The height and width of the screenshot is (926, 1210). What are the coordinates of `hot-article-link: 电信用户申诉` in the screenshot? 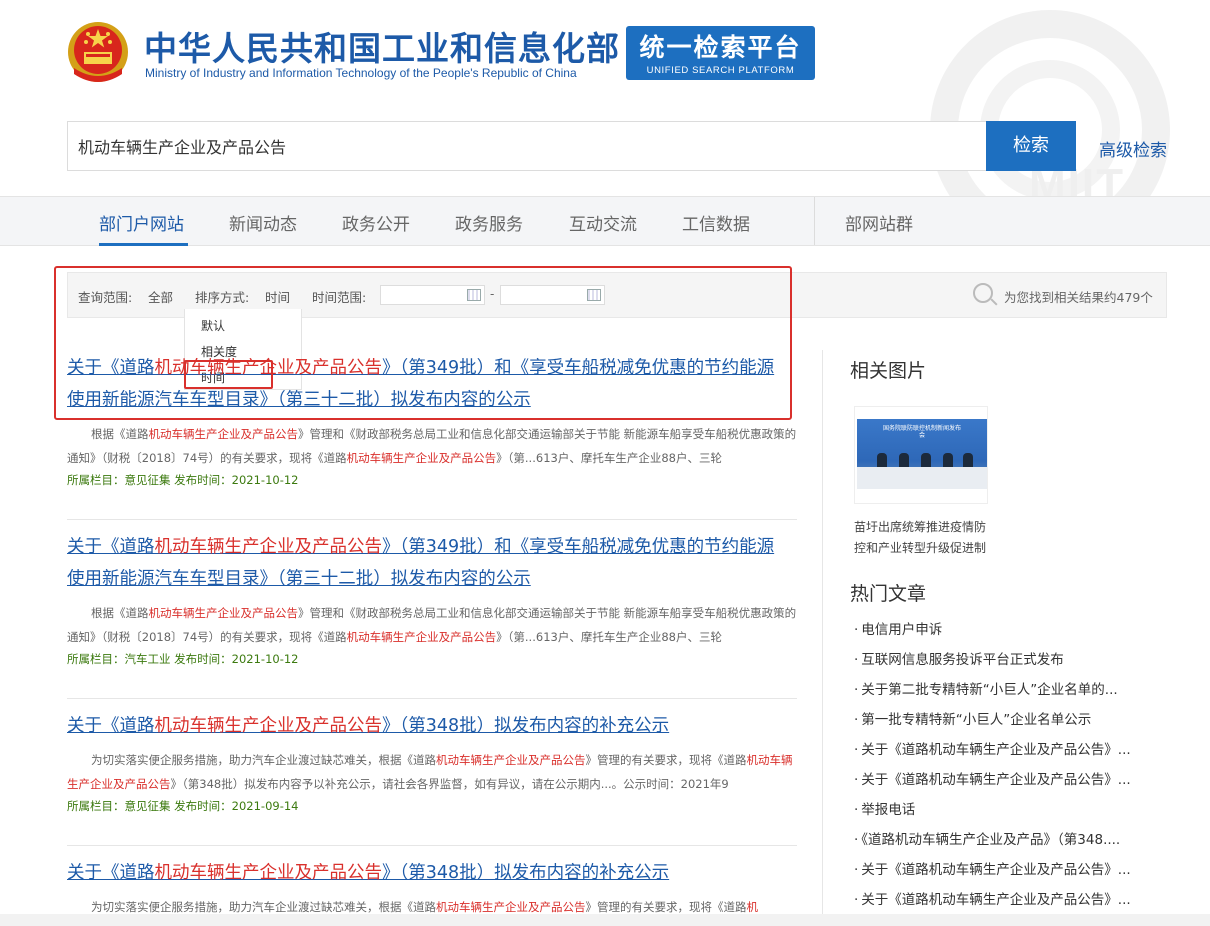 It's located at (1010, 628).